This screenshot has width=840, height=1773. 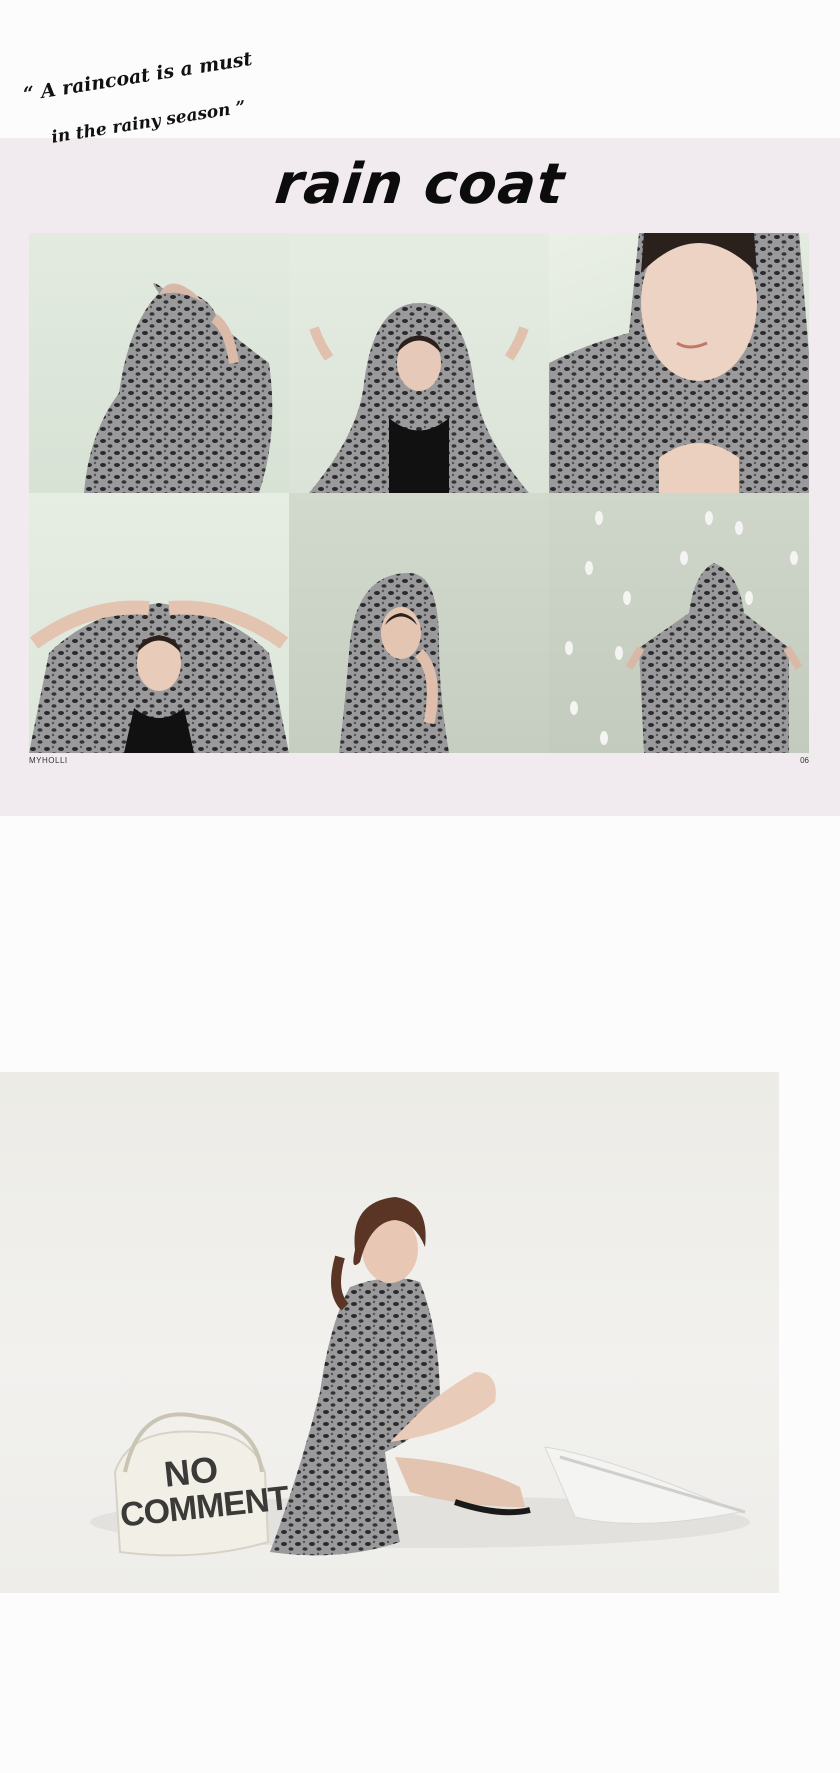 I want to click on quote-line-1: “ A raincoat is a must, so click(x=138, y=76).